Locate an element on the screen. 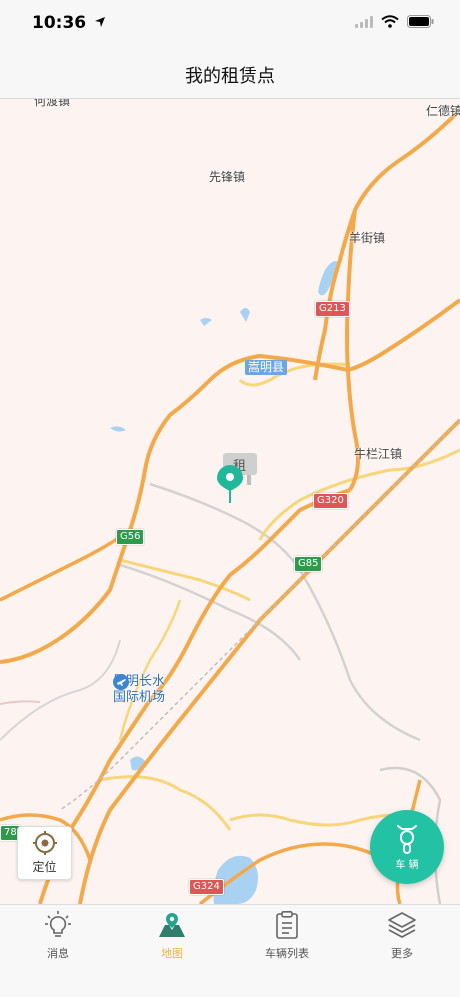 The height and width of the screenshot is (997, 460). tab-map: 地图 is located at coordinates (172, 936).